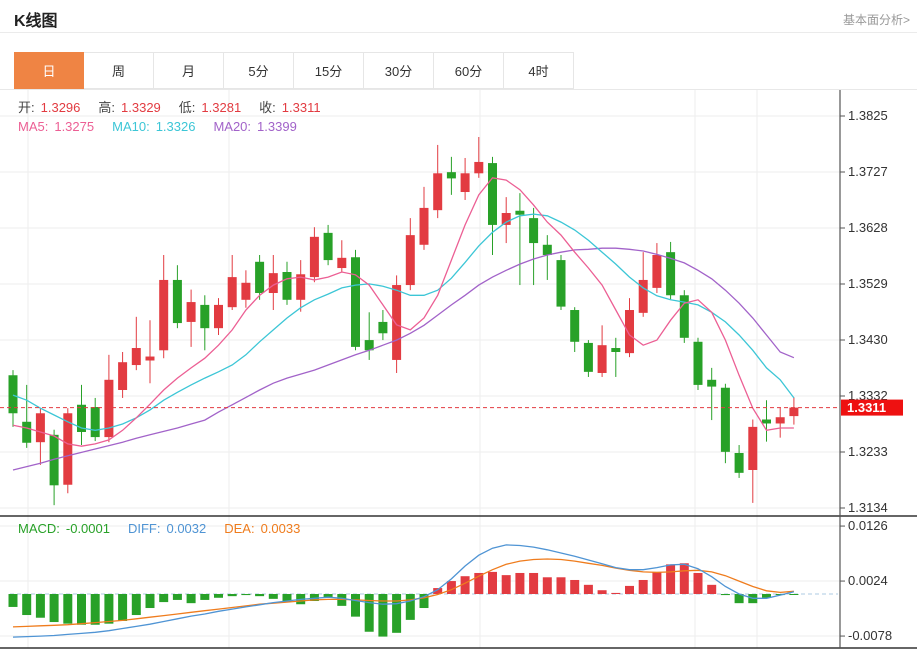 The height and width of the screenshot is (650, 917). Describe the element at coordinates (458, 16) in the screenshot. I see `titlebar: K线图 基本面分析>` at that location.